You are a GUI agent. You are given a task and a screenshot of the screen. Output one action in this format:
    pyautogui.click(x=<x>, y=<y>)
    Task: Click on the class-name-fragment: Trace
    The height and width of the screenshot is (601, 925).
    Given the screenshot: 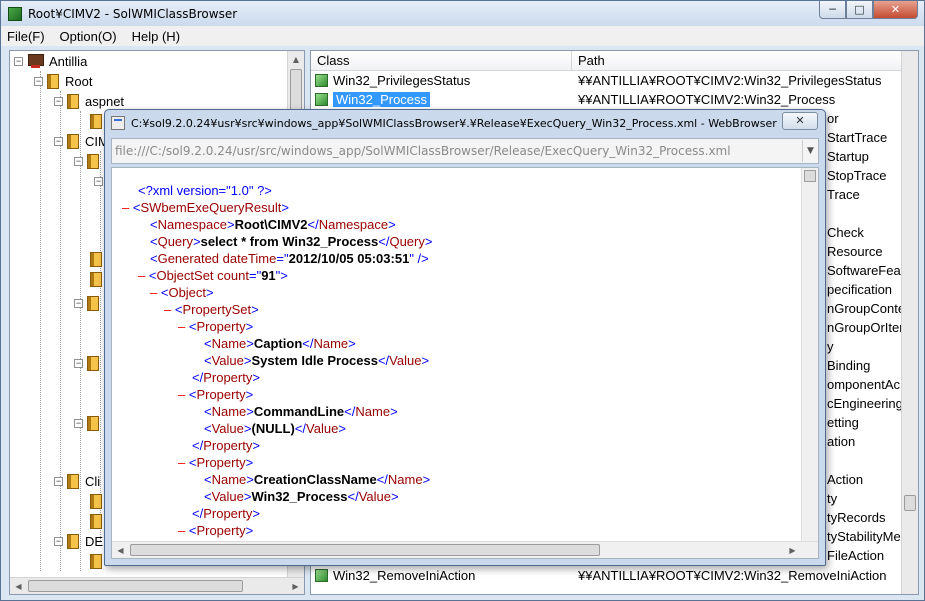 What is the action you would take?
    pyautogui.click(x=843, y=194)
    